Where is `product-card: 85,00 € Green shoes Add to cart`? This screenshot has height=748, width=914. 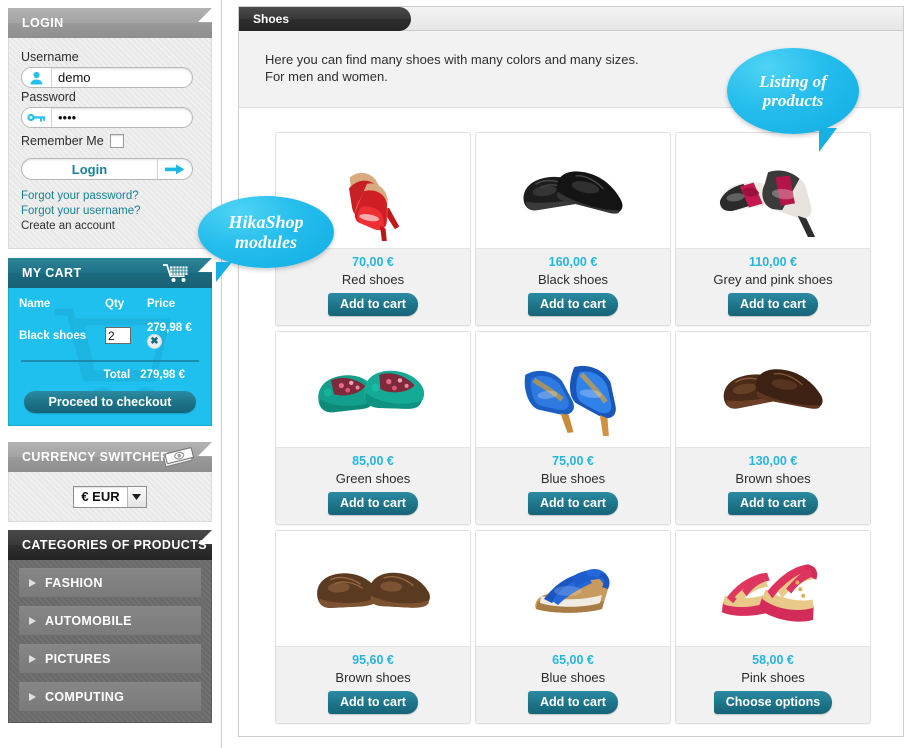 product-card: 85,00 € Green shoes Add to cart is located at coordinates (373, 428).